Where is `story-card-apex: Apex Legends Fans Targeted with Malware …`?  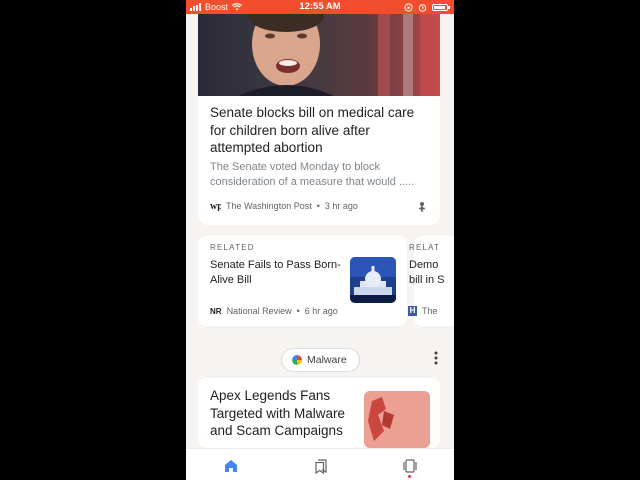
story-card-apex: Apex Legends Fans Targeted with Malware … is located at coordinates (319, 413).